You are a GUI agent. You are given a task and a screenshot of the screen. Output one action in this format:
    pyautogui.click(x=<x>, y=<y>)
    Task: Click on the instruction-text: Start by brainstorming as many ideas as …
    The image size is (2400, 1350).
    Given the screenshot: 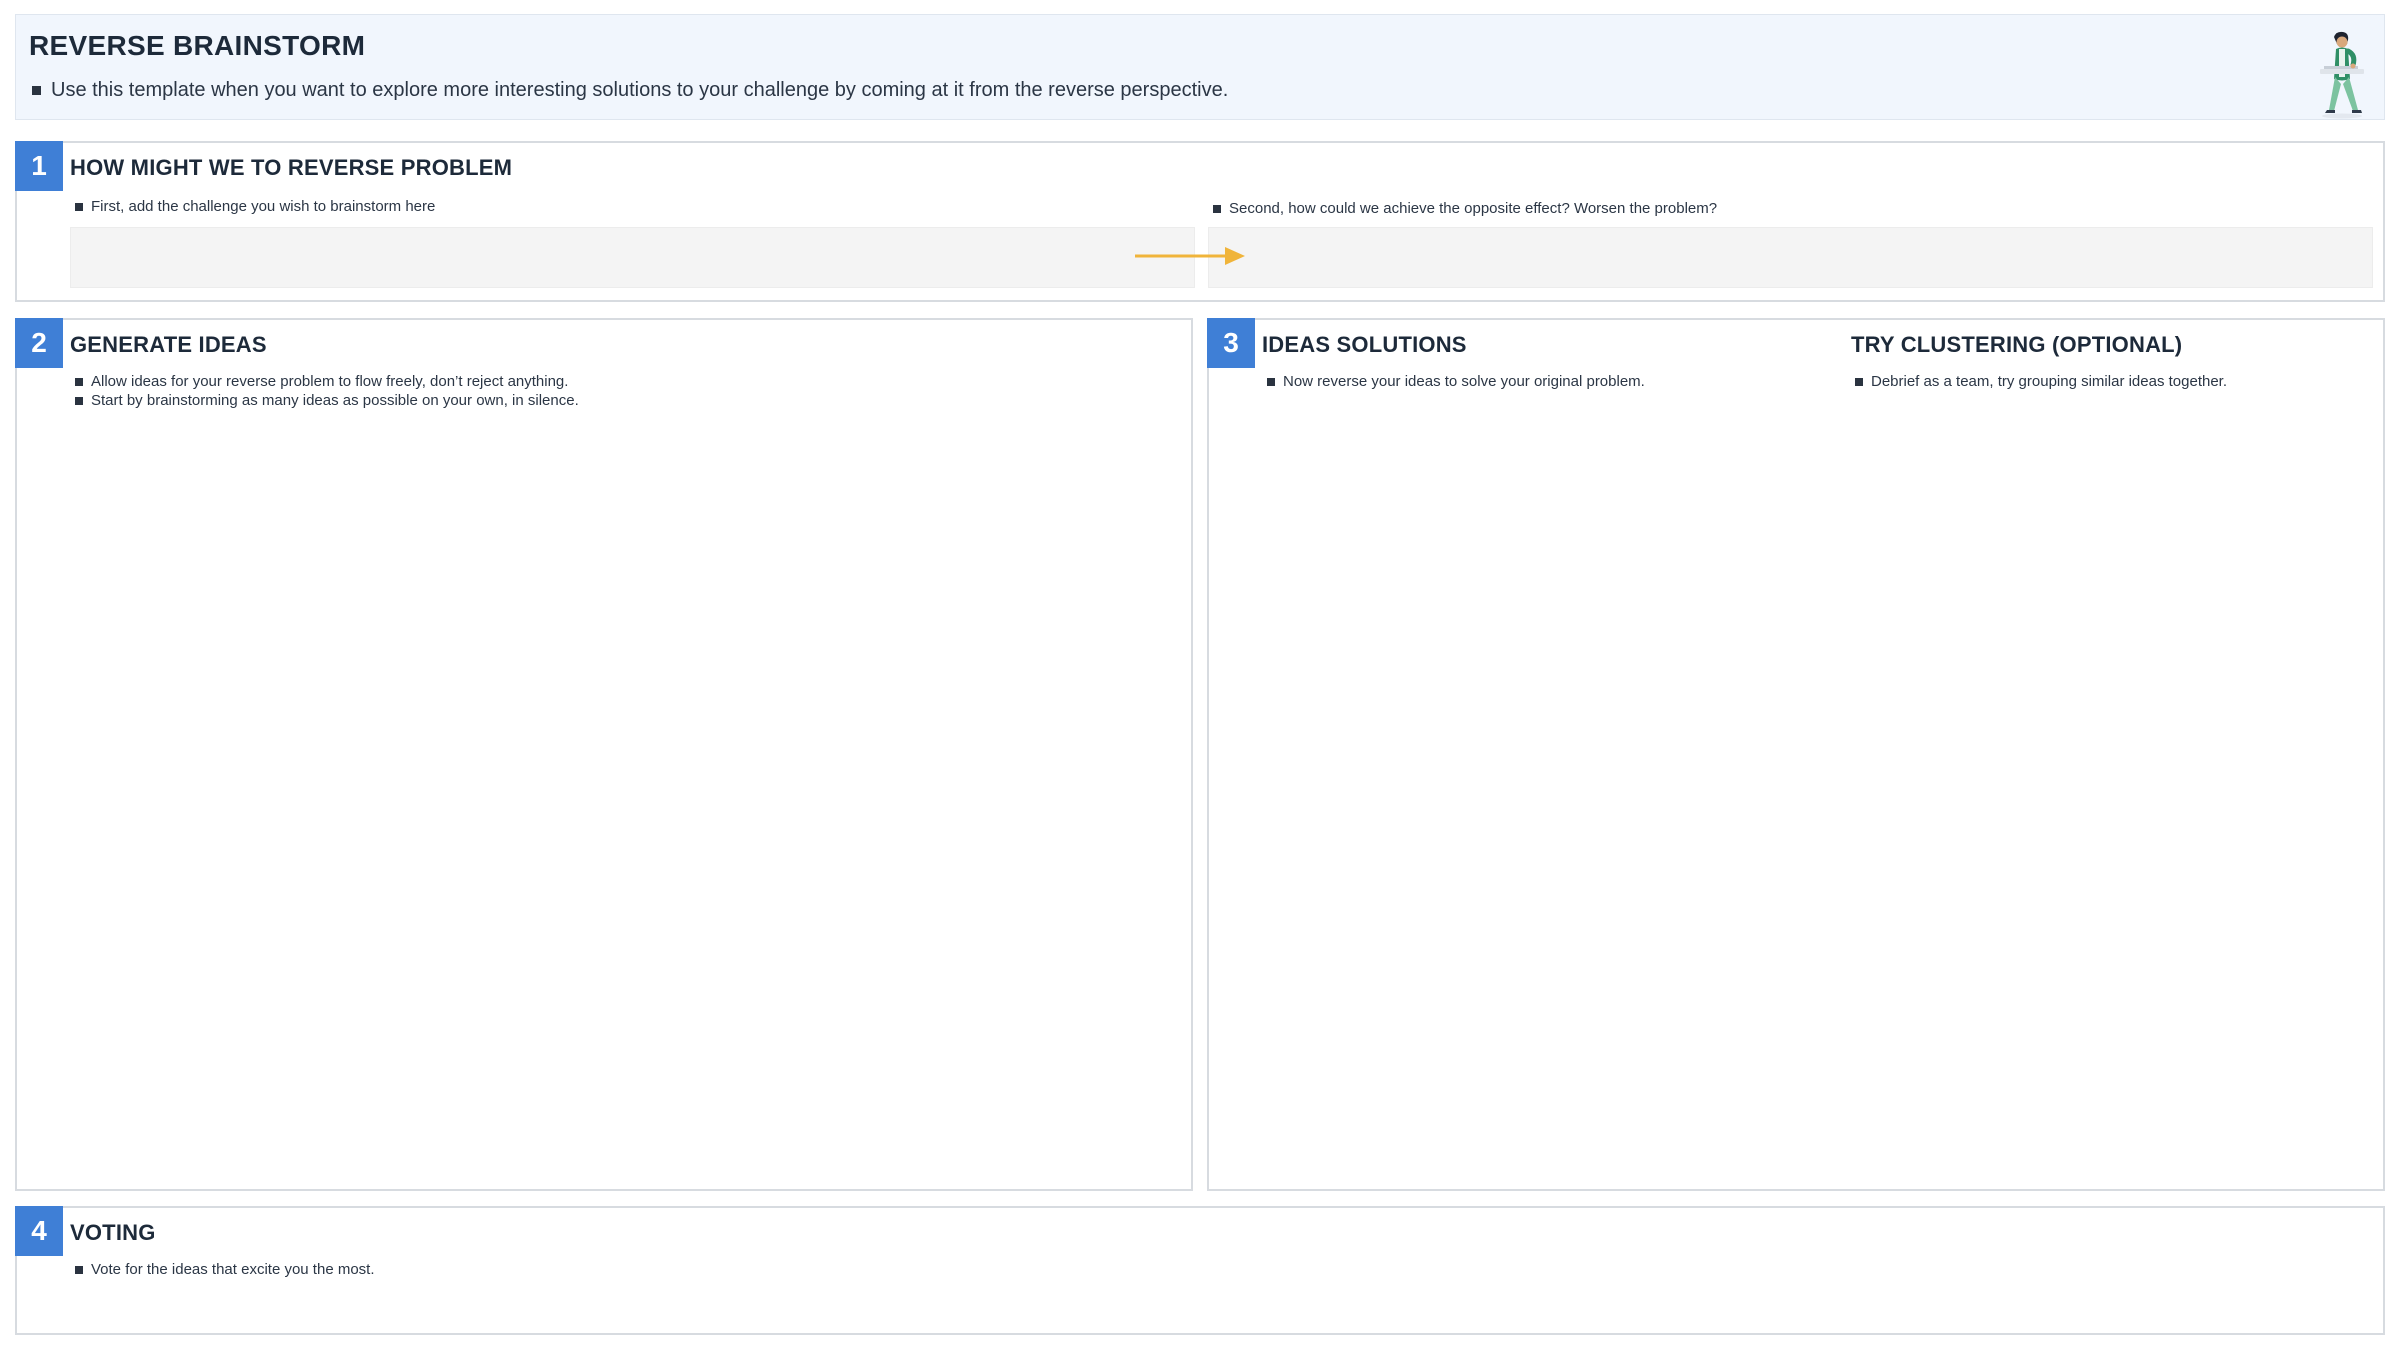 What is the action you would take?
    pyautogui.click(x=335, y=400)
    